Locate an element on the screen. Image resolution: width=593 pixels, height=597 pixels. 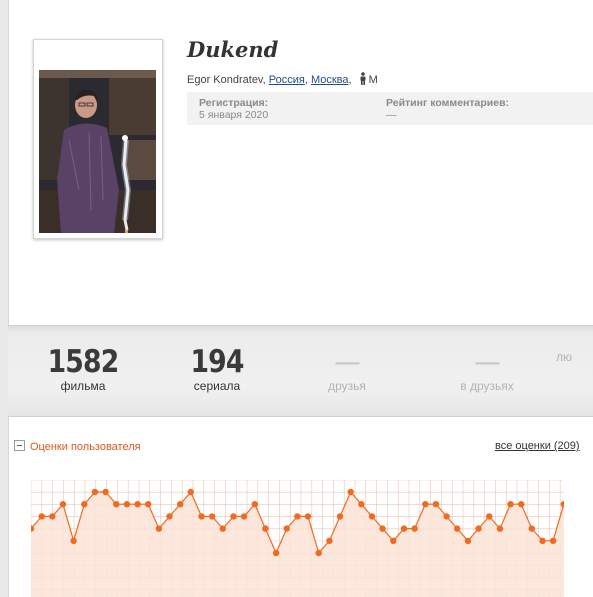
comment-rating-block: Рейтинг комментариев: — is located at coordinates (447, 109).